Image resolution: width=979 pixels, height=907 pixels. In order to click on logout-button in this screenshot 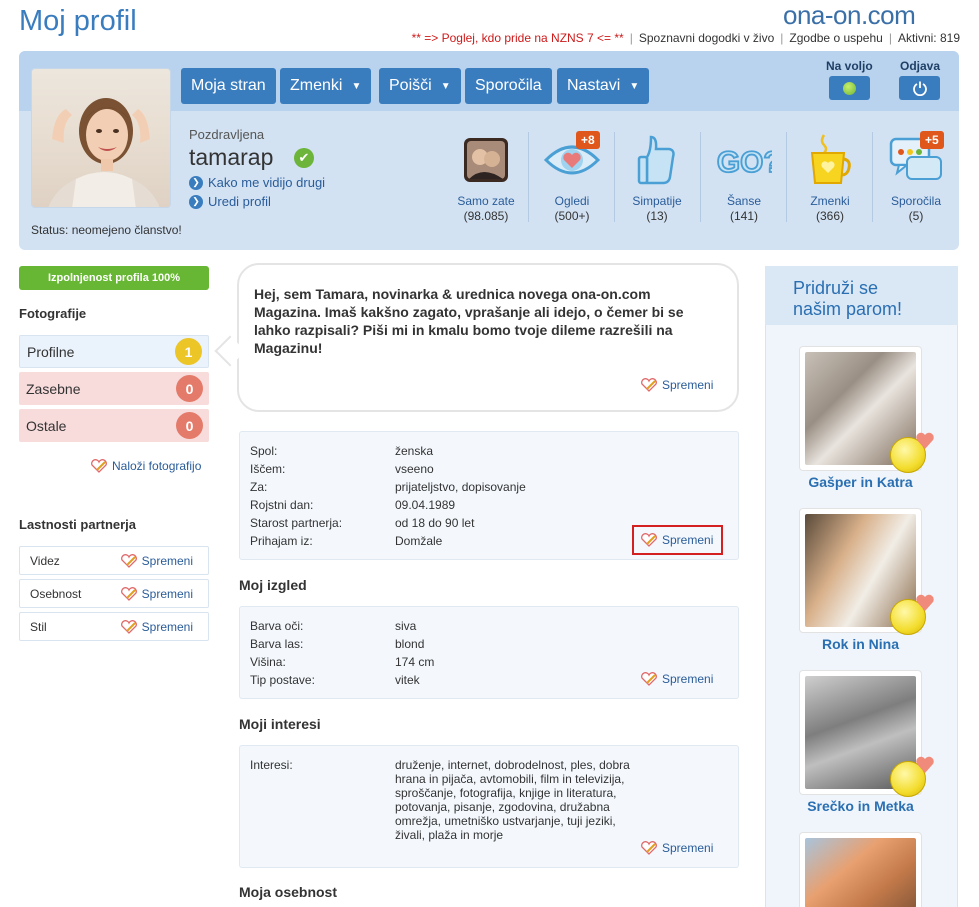, I will do `click(919, 88)`.